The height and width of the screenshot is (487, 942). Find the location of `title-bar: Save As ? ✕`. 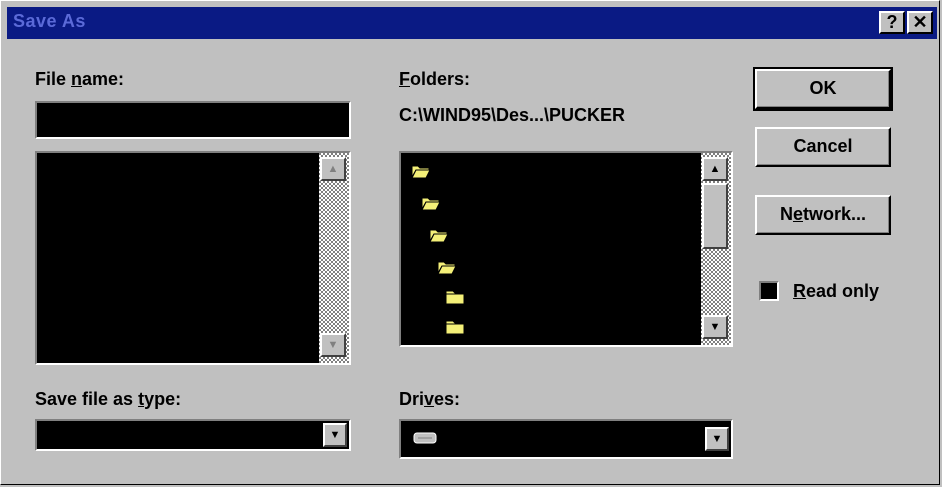

title-bar: Save As ? ✕ is located at coordinates (472, 23).